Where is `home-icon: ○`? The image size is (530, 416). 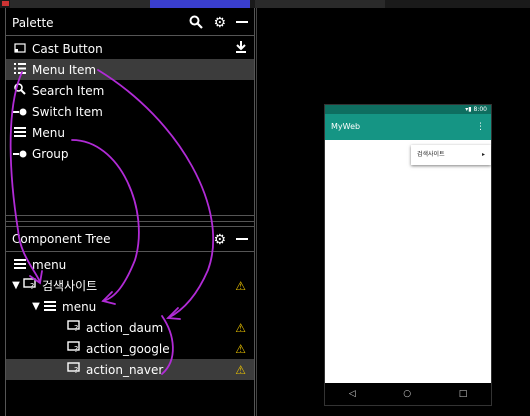 home-icon: ○ is located at coordinates (407, 394).